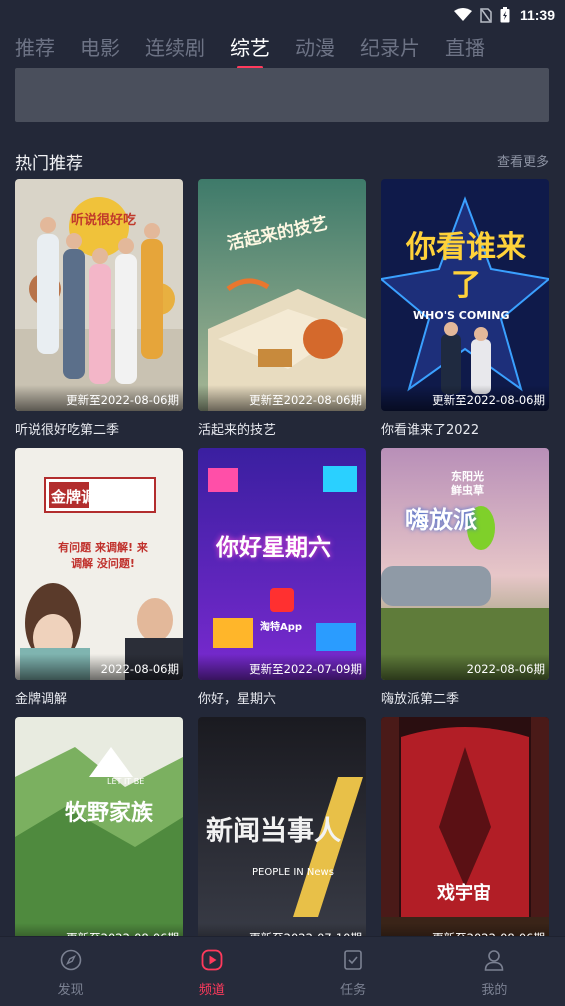 The width and height of the screenshot is (565, 1006). I want to click on poster-subtitle-text: 有问题 来调解! 来调解 没问题!, so click(103, 555).